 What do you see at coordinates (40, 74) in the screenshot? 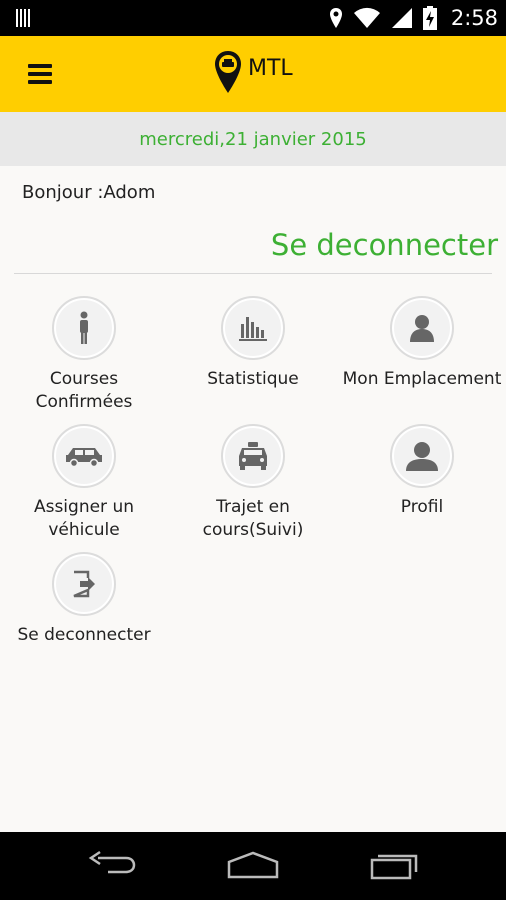
I see `hamburger-icon` at bounding box center [40, 74].